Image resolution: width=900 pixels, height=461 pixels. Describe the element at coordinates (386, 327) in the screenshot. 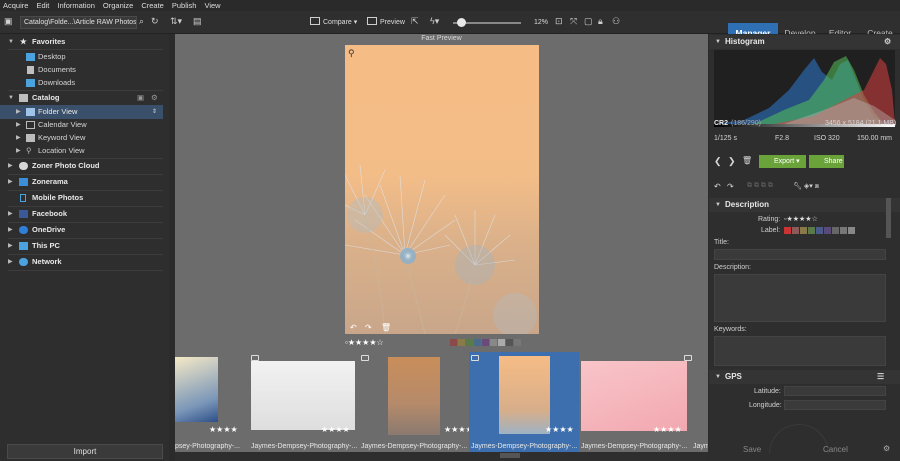

I see `delete-icon: 🗑︎` at that location.